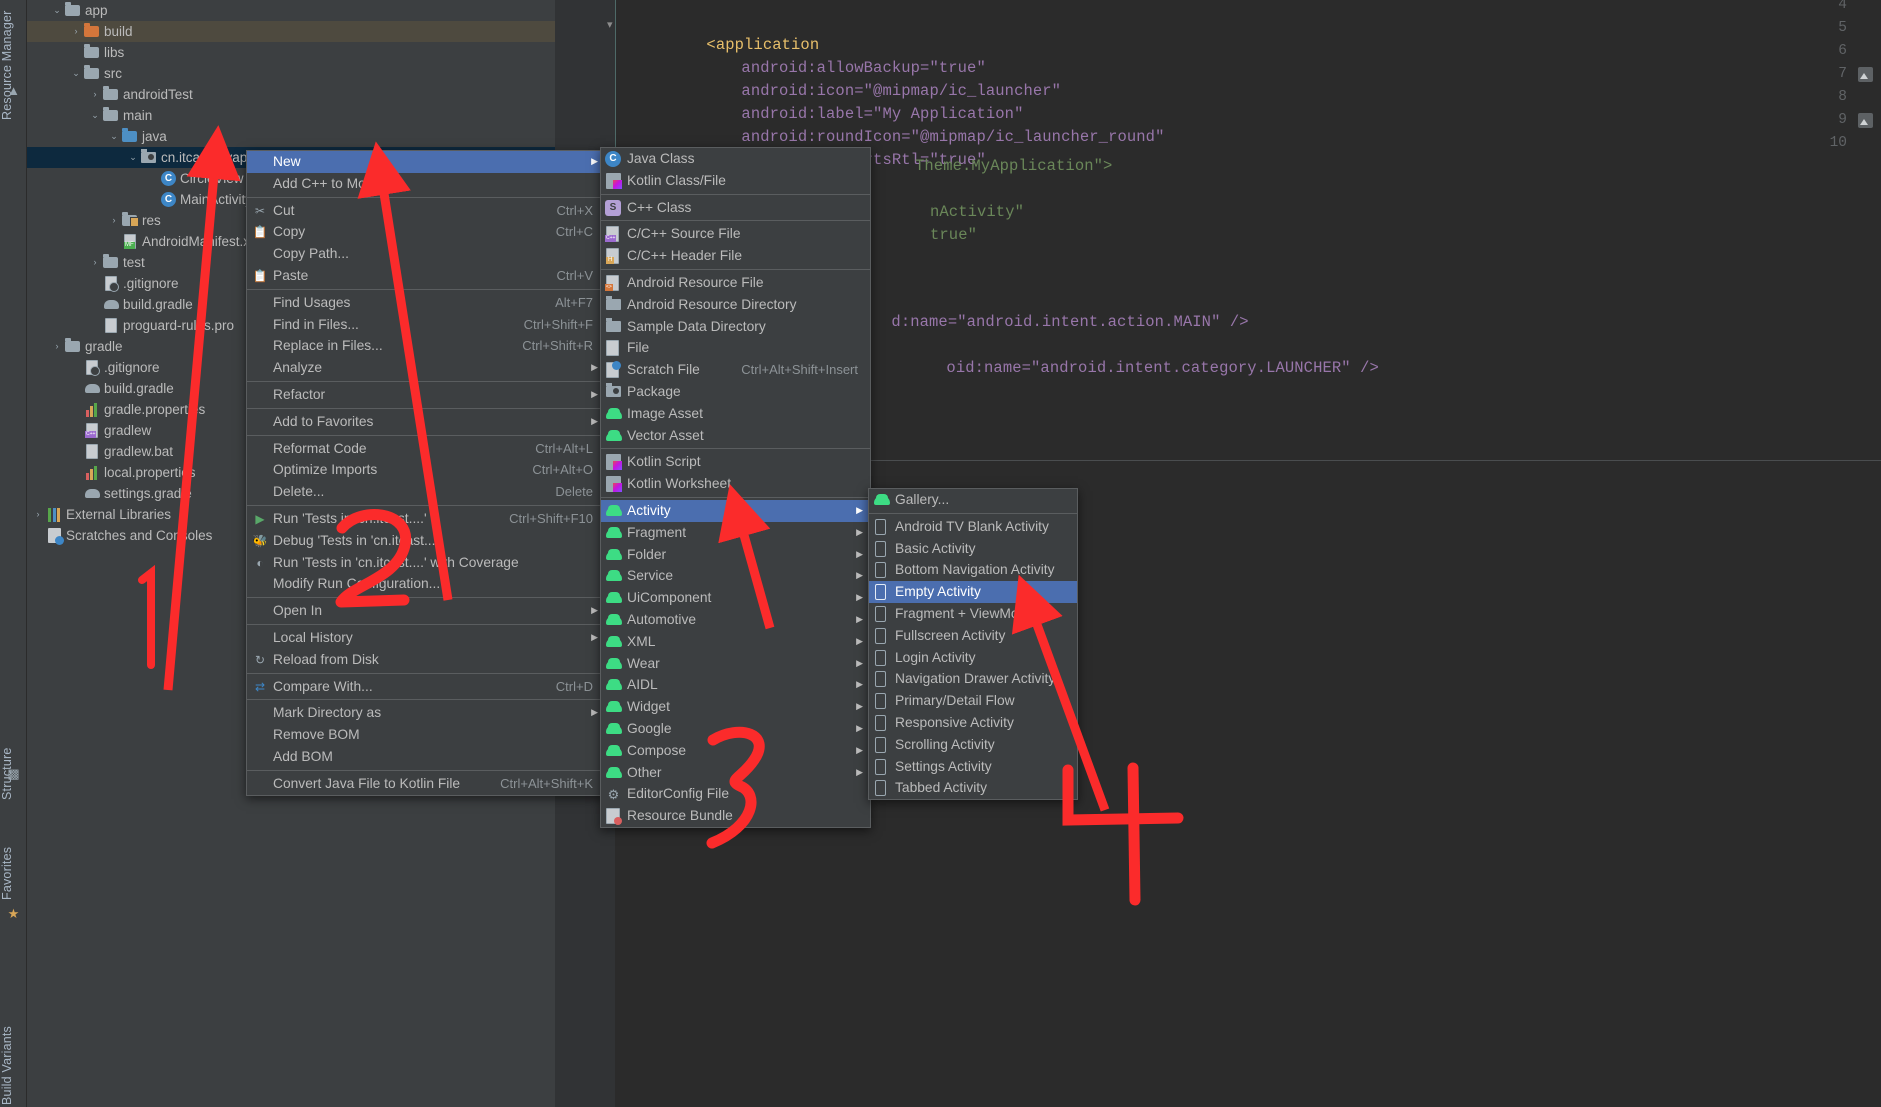  What do you see at coordinates (426, 395) in the screenshot?
I see `menu-item-refactor: Refactor ▶` at bounding box center [426, 395].